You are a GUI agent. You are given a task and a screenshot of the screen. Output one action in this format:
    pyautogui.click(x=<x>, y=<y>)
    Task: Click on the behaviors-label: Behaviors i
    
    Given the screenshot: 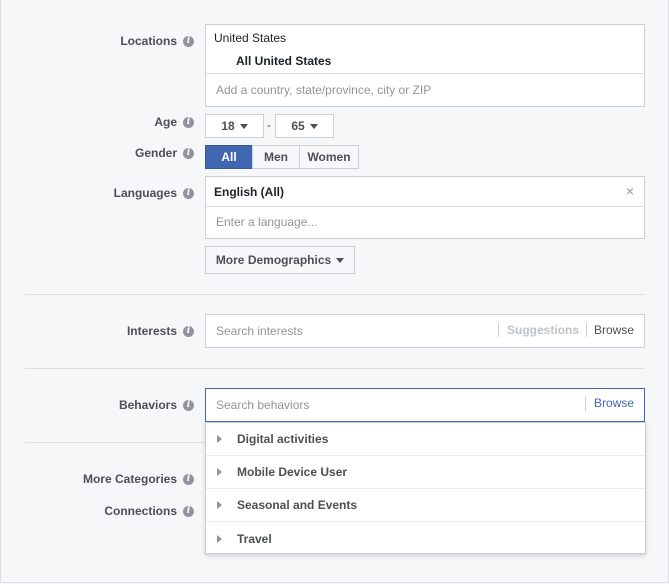 What is the action you would take?
    pyautogui.click(x=156, y=405)
    